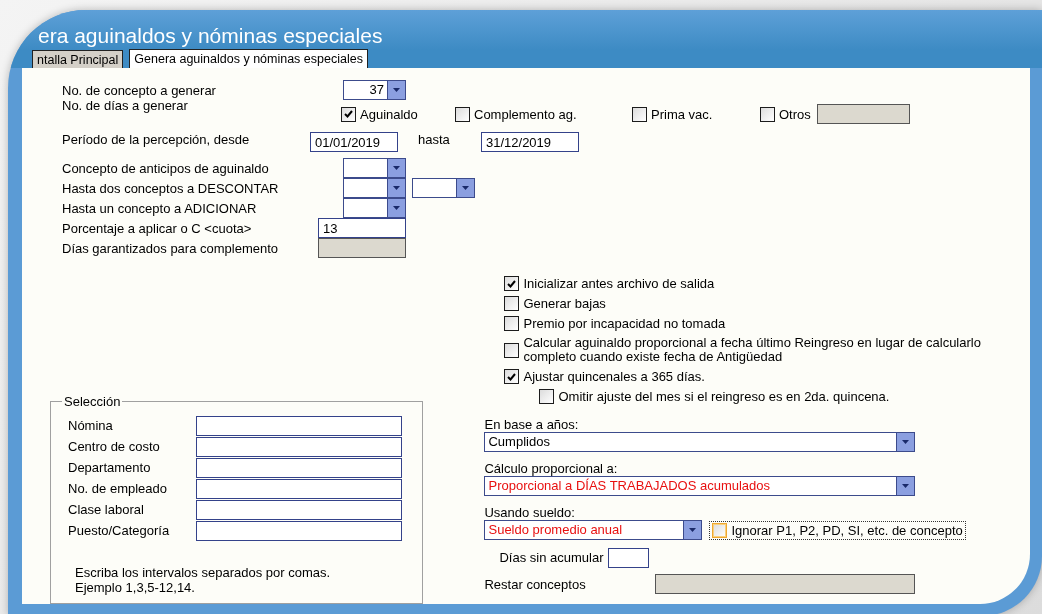 The width and height of the screenshot is (1042, 614). What do you see at coordinates (614, 376) in the screenshot?
I see `checkbox-label: Ajustar quincenales a 365 días.` at bounding box center [614, 376].